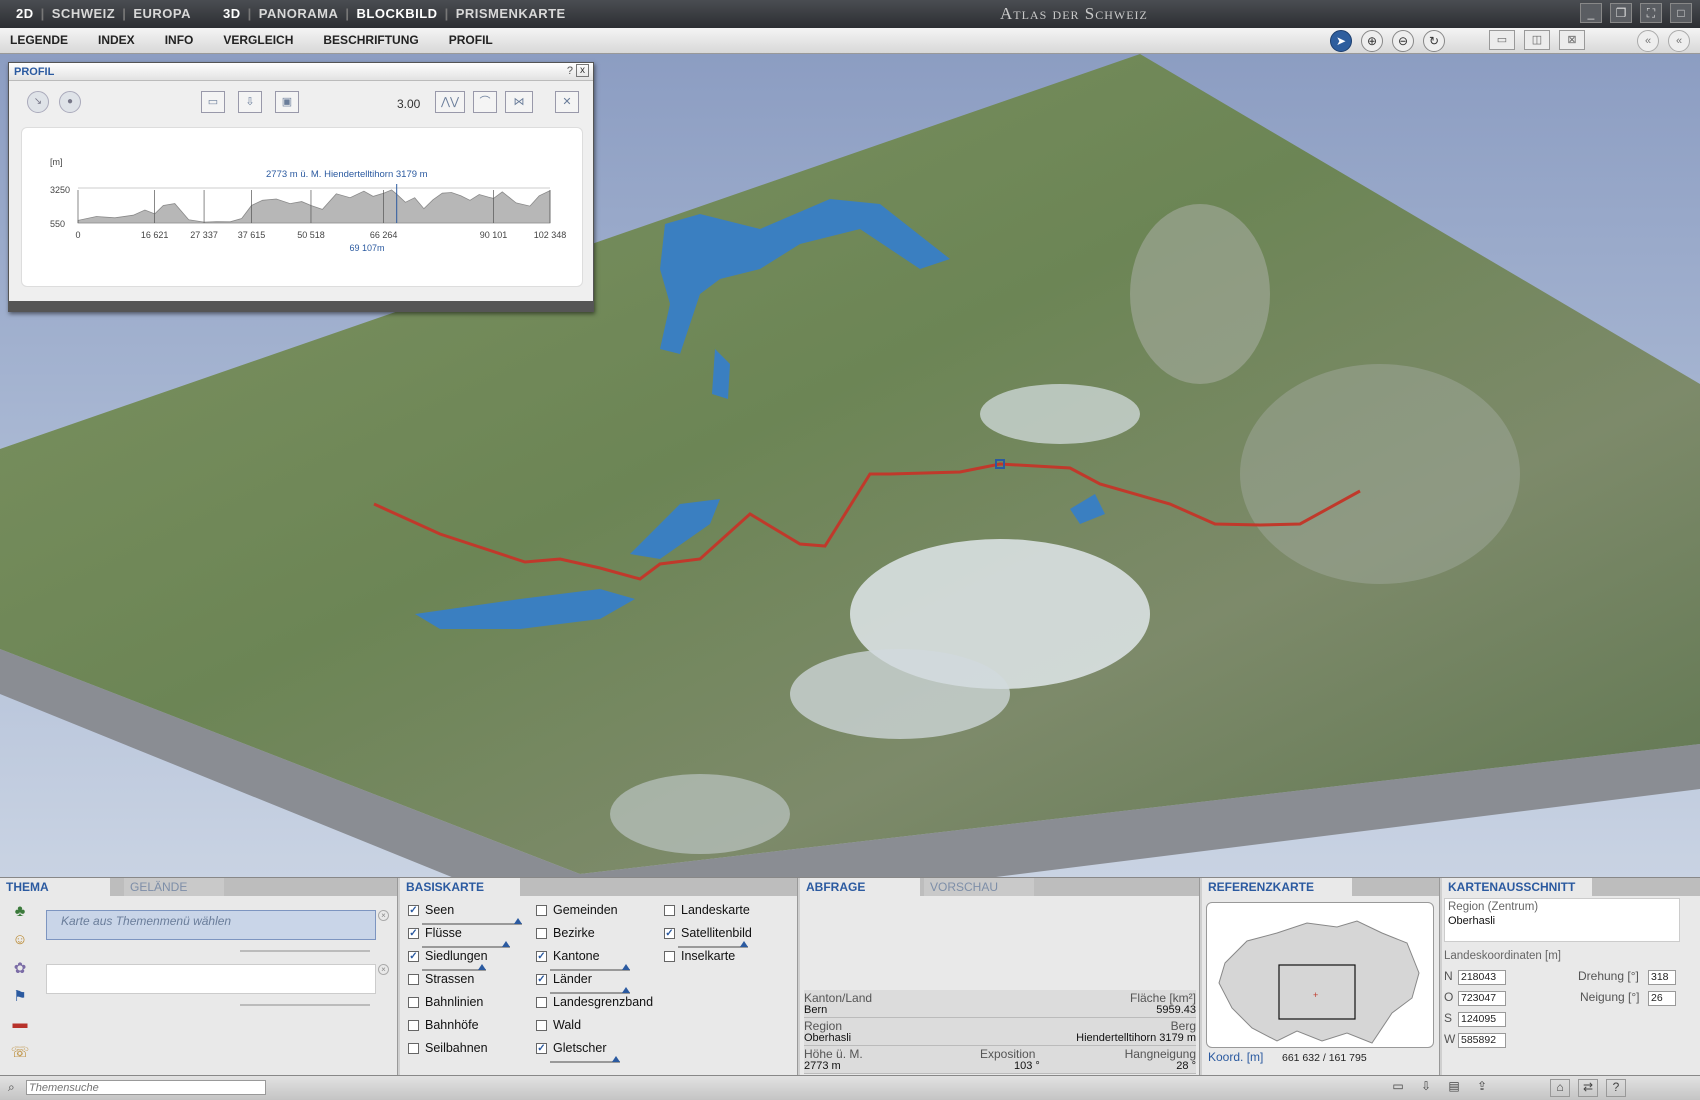 Image resolution: width=1700 pixels, height=1100 pixels. I want to click on print-icon: ▤, so click(1454, 1088).